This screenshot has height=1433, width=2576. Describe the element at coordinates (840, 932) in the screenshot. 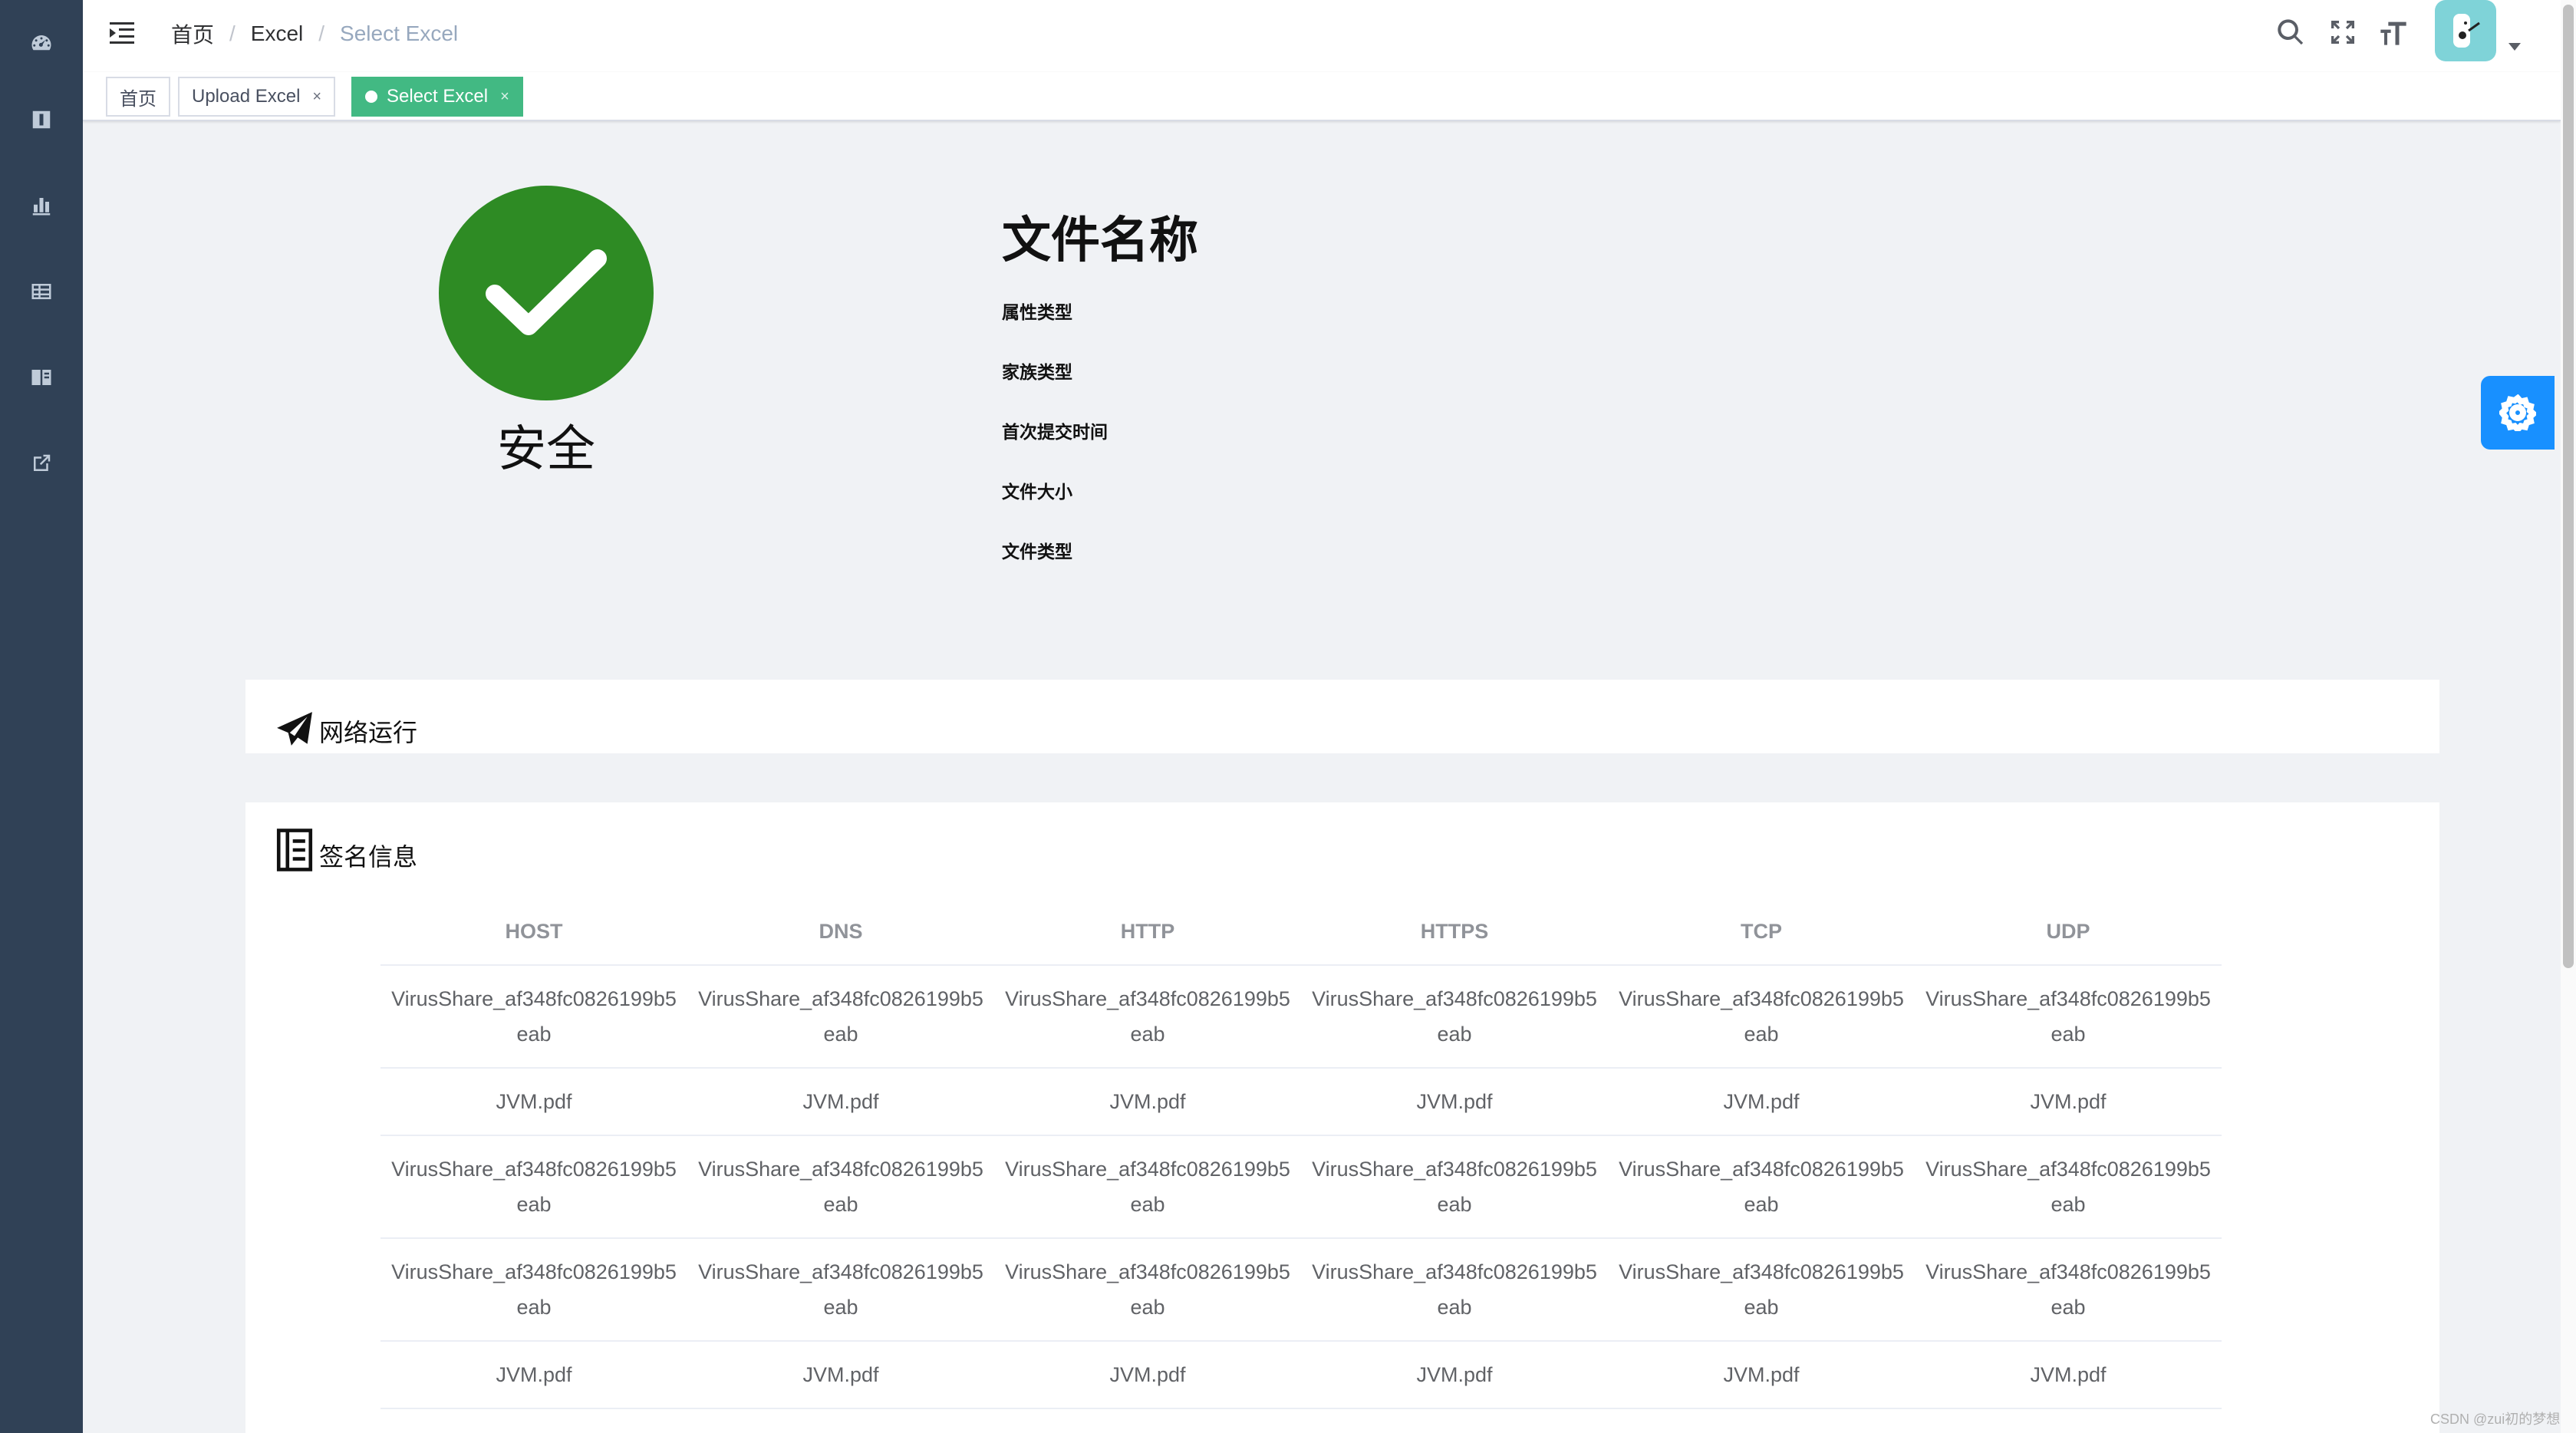

I see `column-header: DNS` at that location.